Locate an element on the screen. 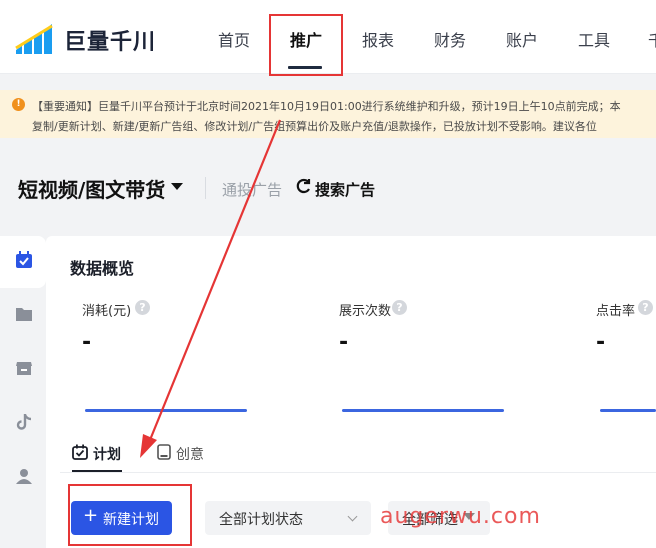  plan-status-select: 全部计划状态 is located at coordinates (288, 518).